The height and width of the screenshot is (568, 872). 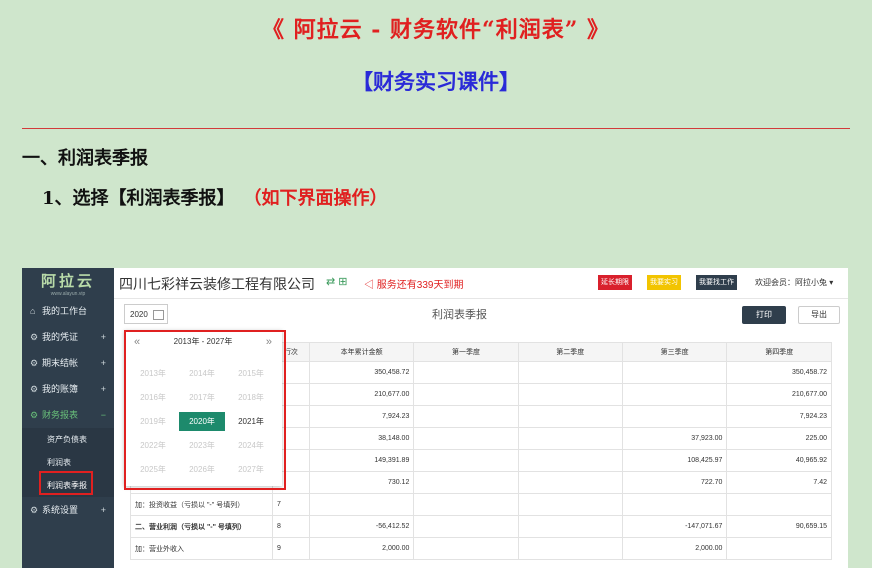 I want to click on practice-button: 我要实习, so click(x=664, y=282).